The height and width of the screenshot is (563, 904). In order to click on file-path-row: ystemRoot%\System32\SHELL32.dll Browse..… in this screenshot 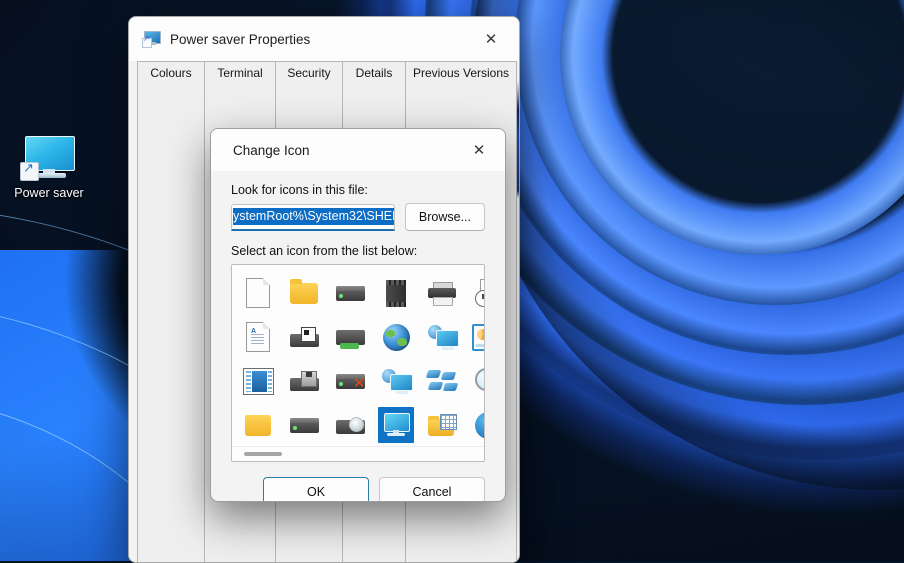, I will do `click(358, 217)`.